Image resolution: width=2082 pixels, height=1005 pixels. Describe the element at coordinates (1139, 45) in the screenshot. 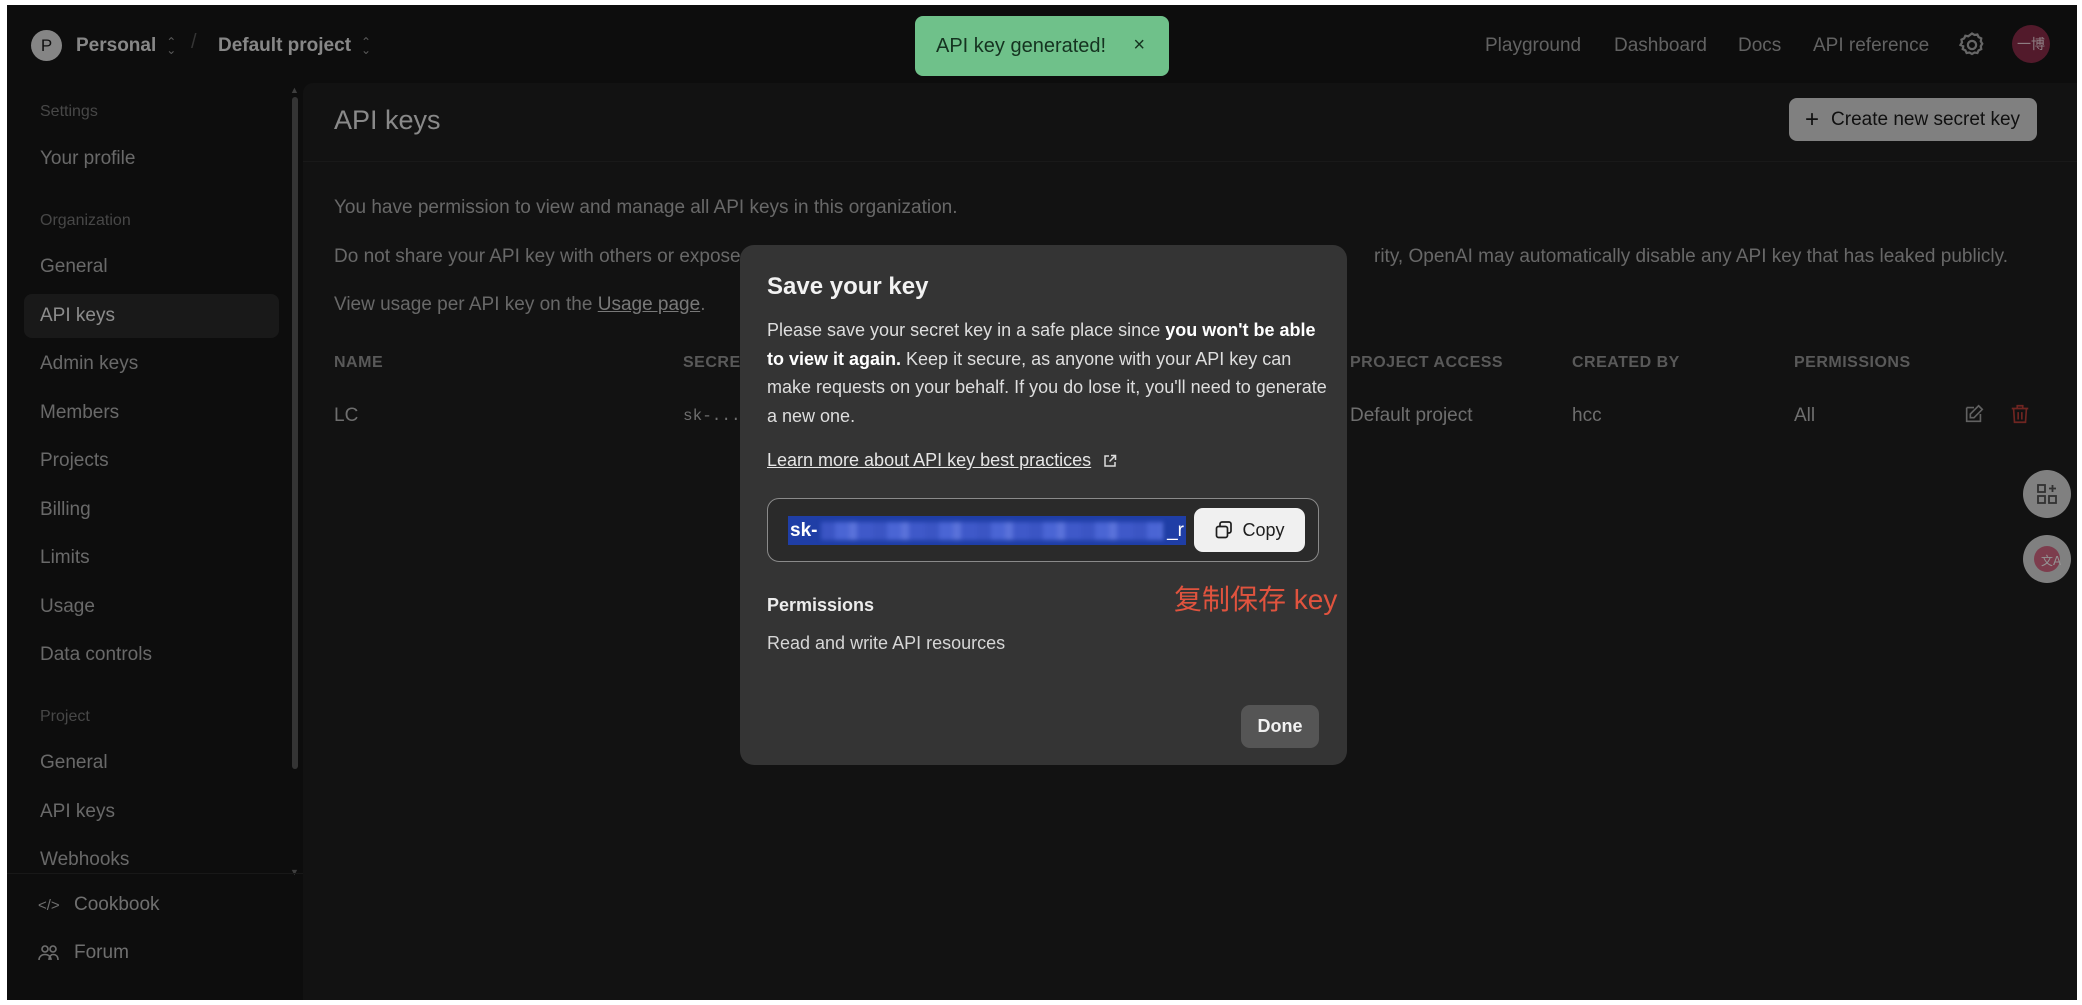

I see `toast-close-icon: ×` at that location.